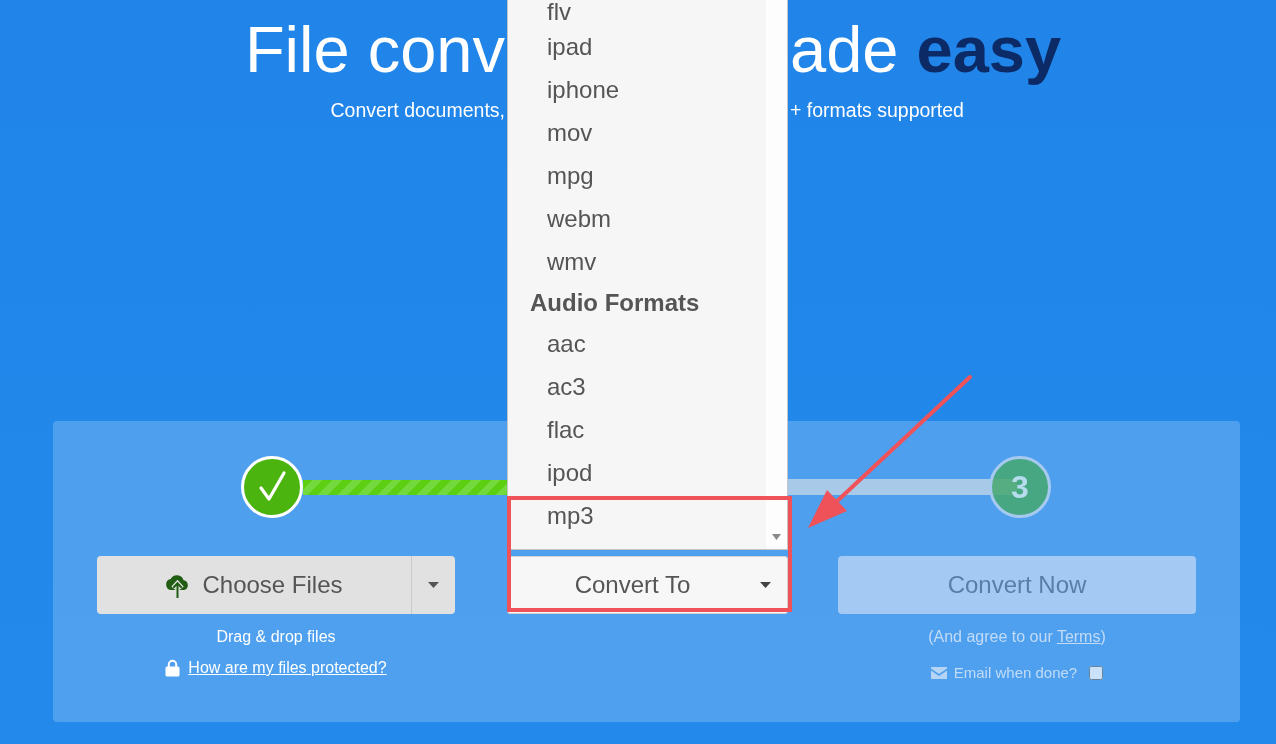 This screenshot has width=1276, height=744. What do you see at coordinates (547, 386) in the screenshot?
I see `format-option: ac3` at bounding box center [547, 386].